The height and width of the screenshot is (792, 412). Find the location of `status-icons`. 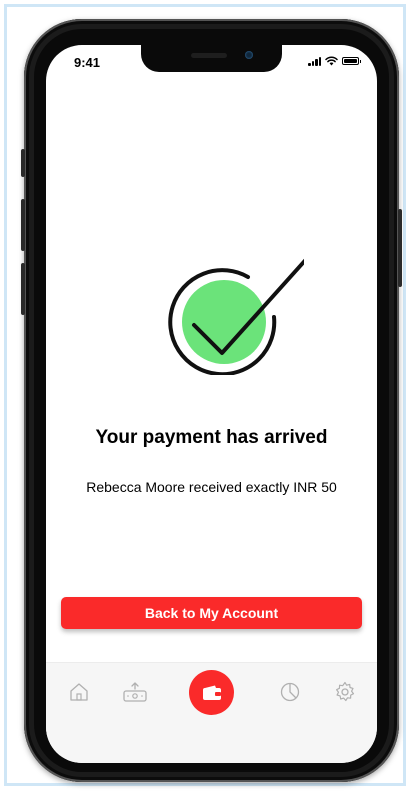

status-icons is located at coordinates (334, 61).